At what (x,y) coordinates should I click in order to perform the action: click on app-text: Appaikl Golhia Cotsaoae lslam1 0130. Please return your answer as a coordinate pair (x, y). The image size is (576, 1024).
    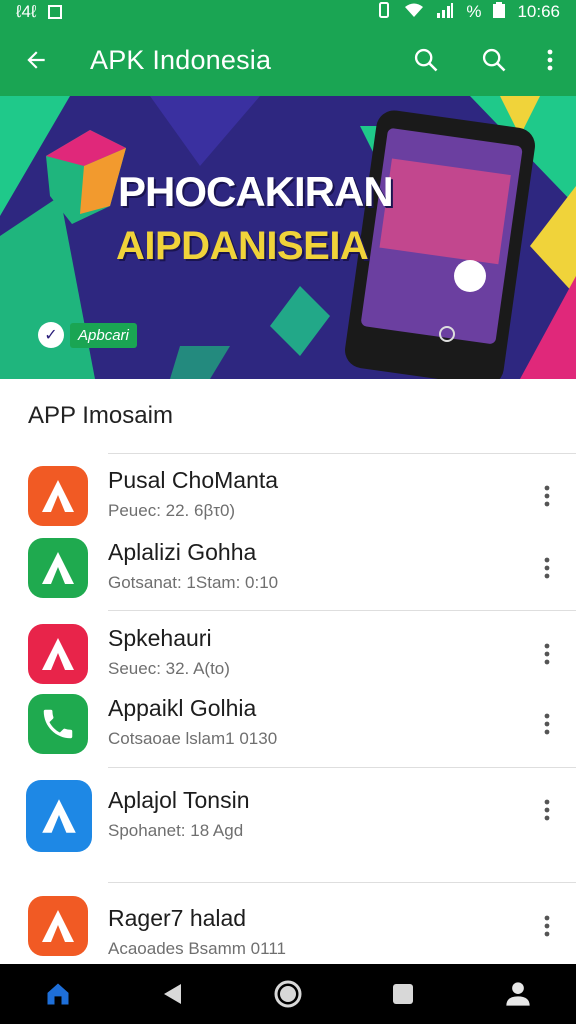
    Looking at the image, I should click on (192, 722).